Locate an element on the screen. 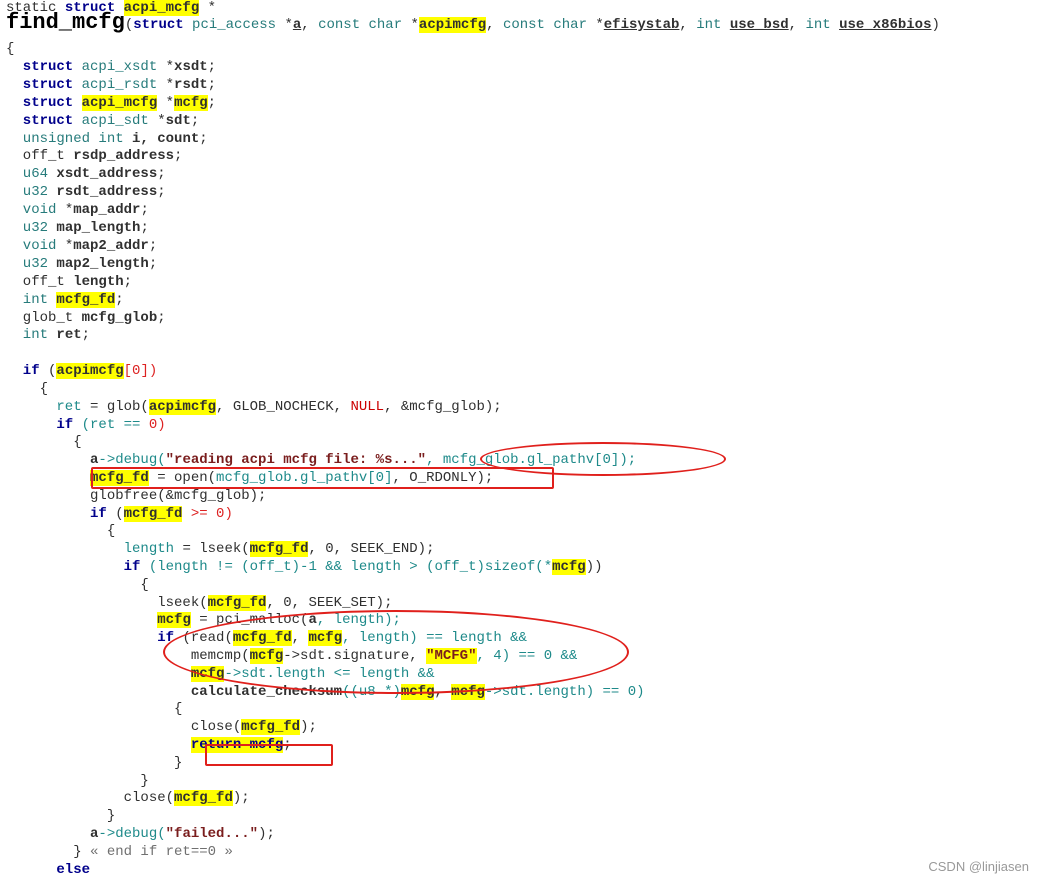 The height and width of the screenshot is (884, 1043). code-token: efisystab is located at coordinates (641, 25).